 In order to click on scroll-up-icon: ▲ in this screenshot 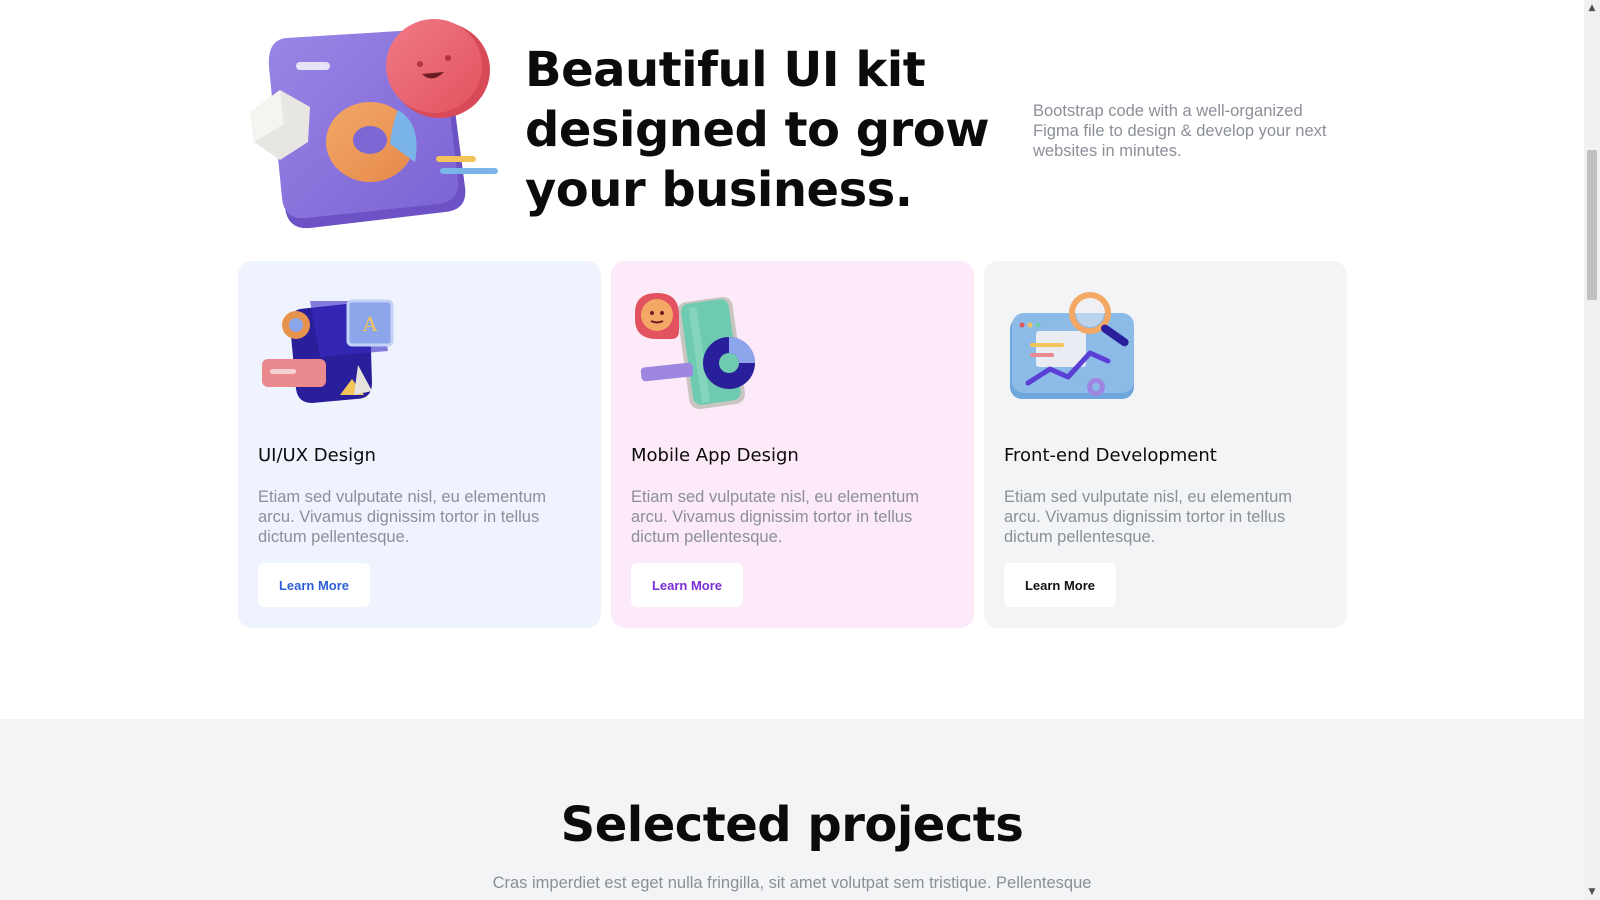, I will do `click(1592, 8)`.